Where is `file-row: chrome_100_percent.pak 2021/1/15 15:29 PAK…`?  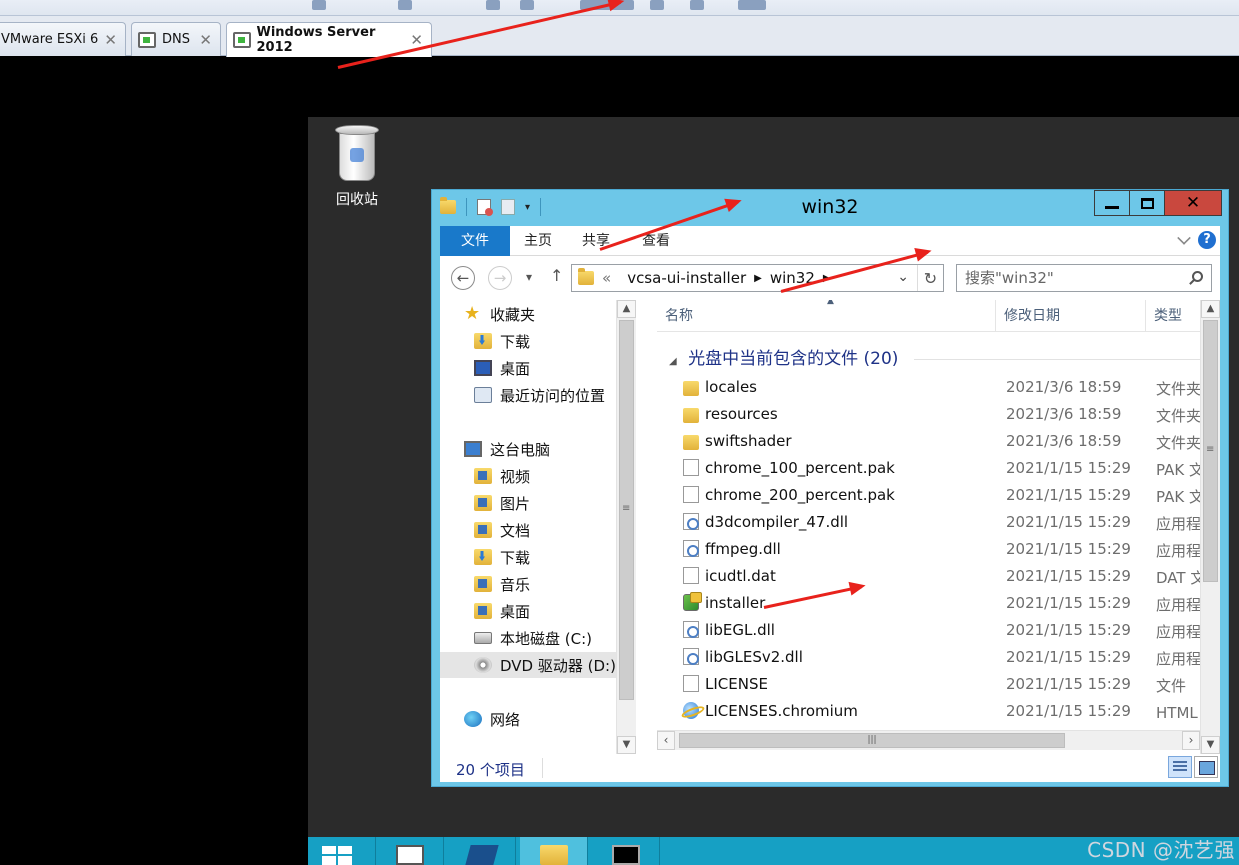
file-row: chrome_100_percent.pak 2021/1/15 15:29 PAK… is located at coordinates (928, 468).